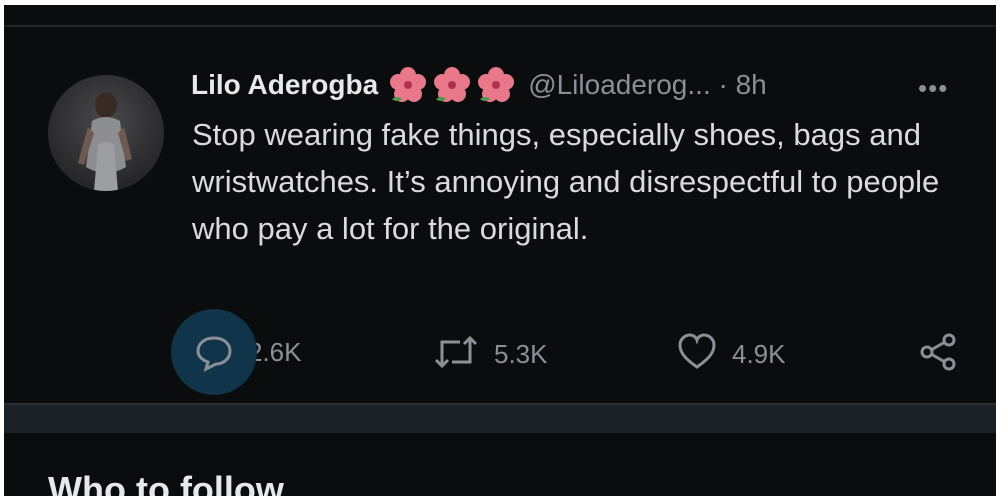  I want to click on more-options-icon: •••, so click(933, 88).